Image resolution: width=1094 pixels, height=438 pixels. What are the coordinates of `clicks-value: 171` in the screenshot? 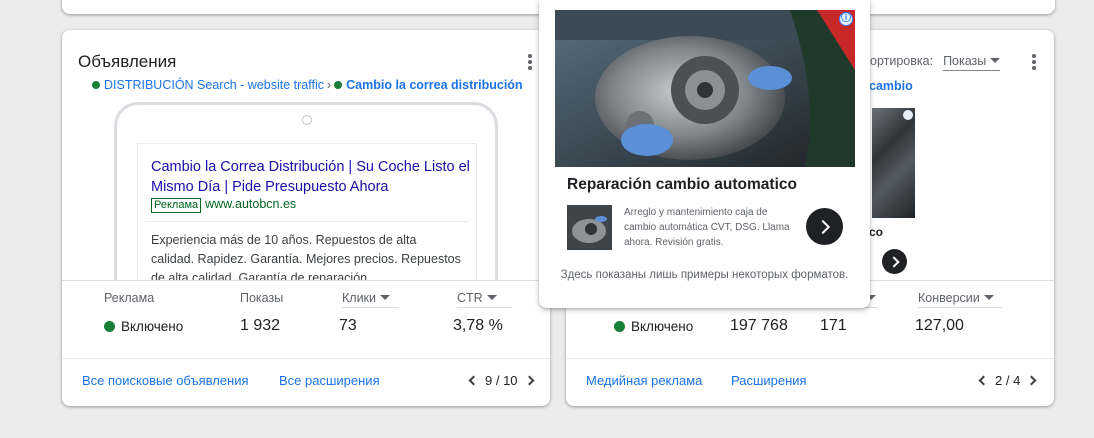 It's located at (833, 325).